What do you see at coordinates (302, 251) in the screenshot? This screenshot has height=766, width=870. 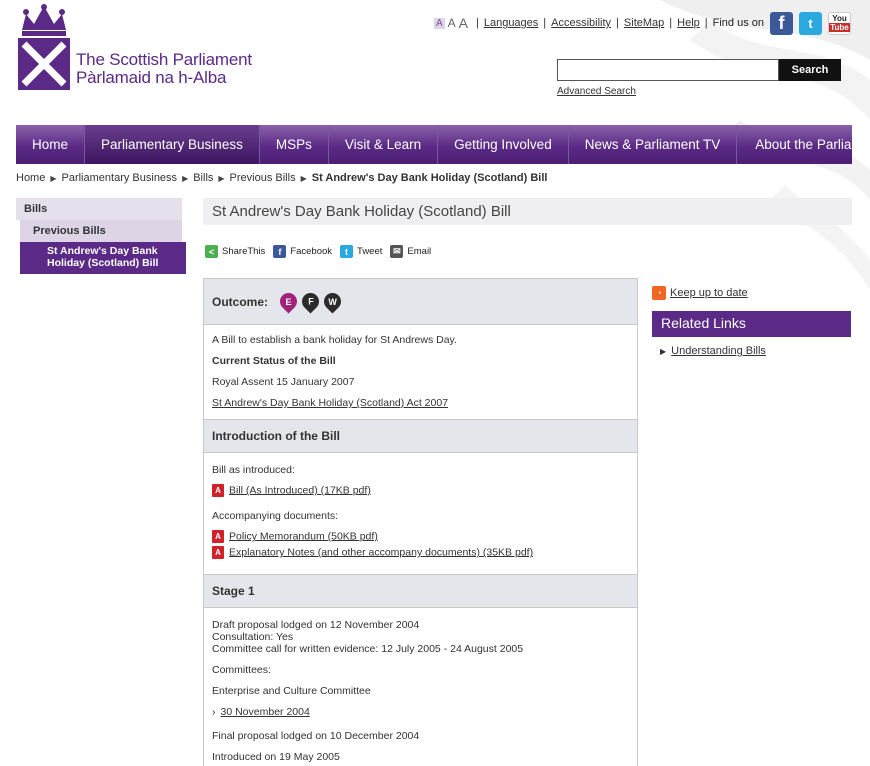 I see `facebook-share-button: f Facebook` at bounding box center [302, 251].